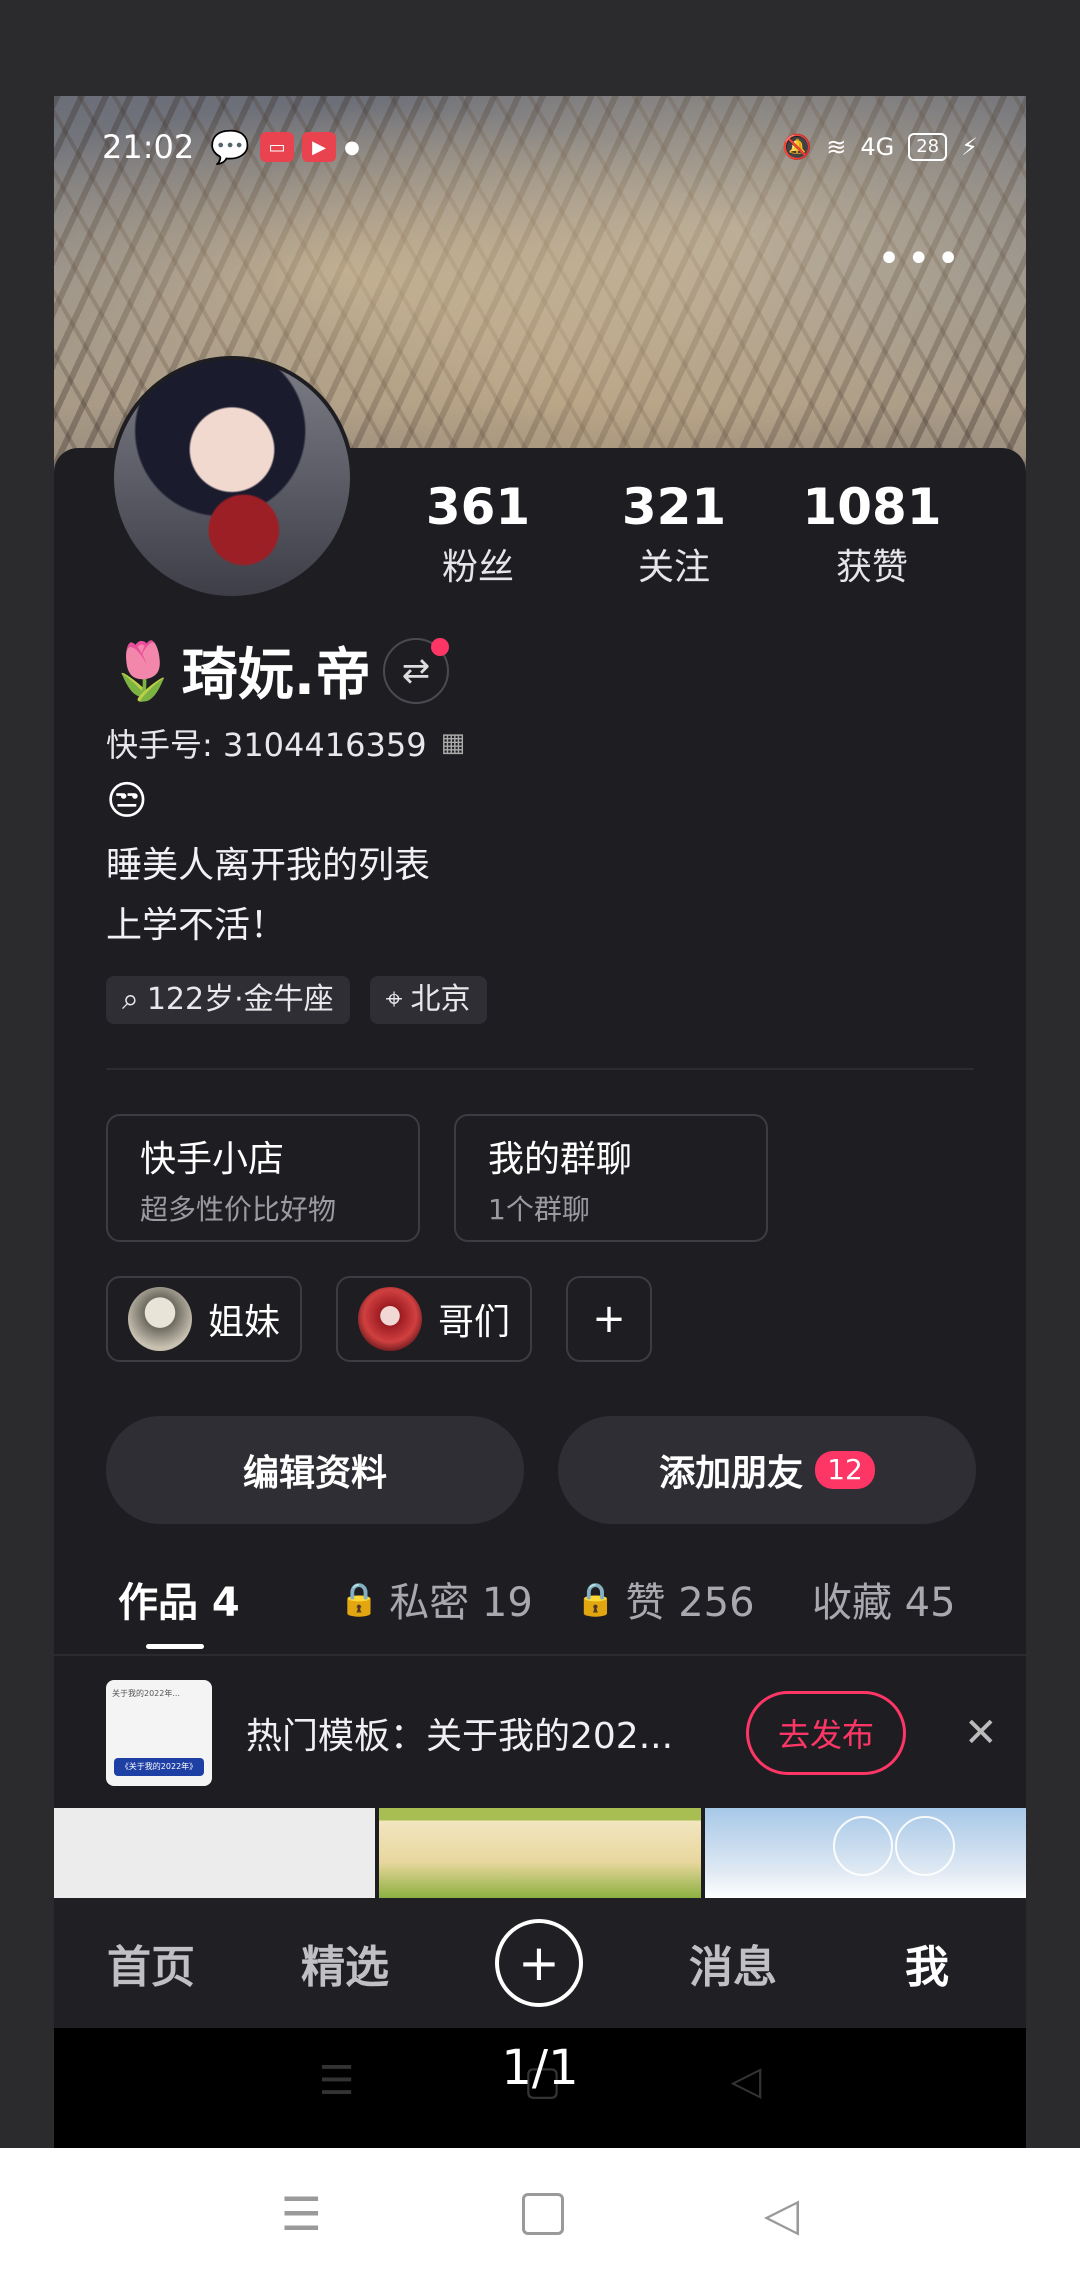 This screenshot has height=2280, width=1080. I want to click on entry-subtitle: 1个群聊, so click(539, 1209).